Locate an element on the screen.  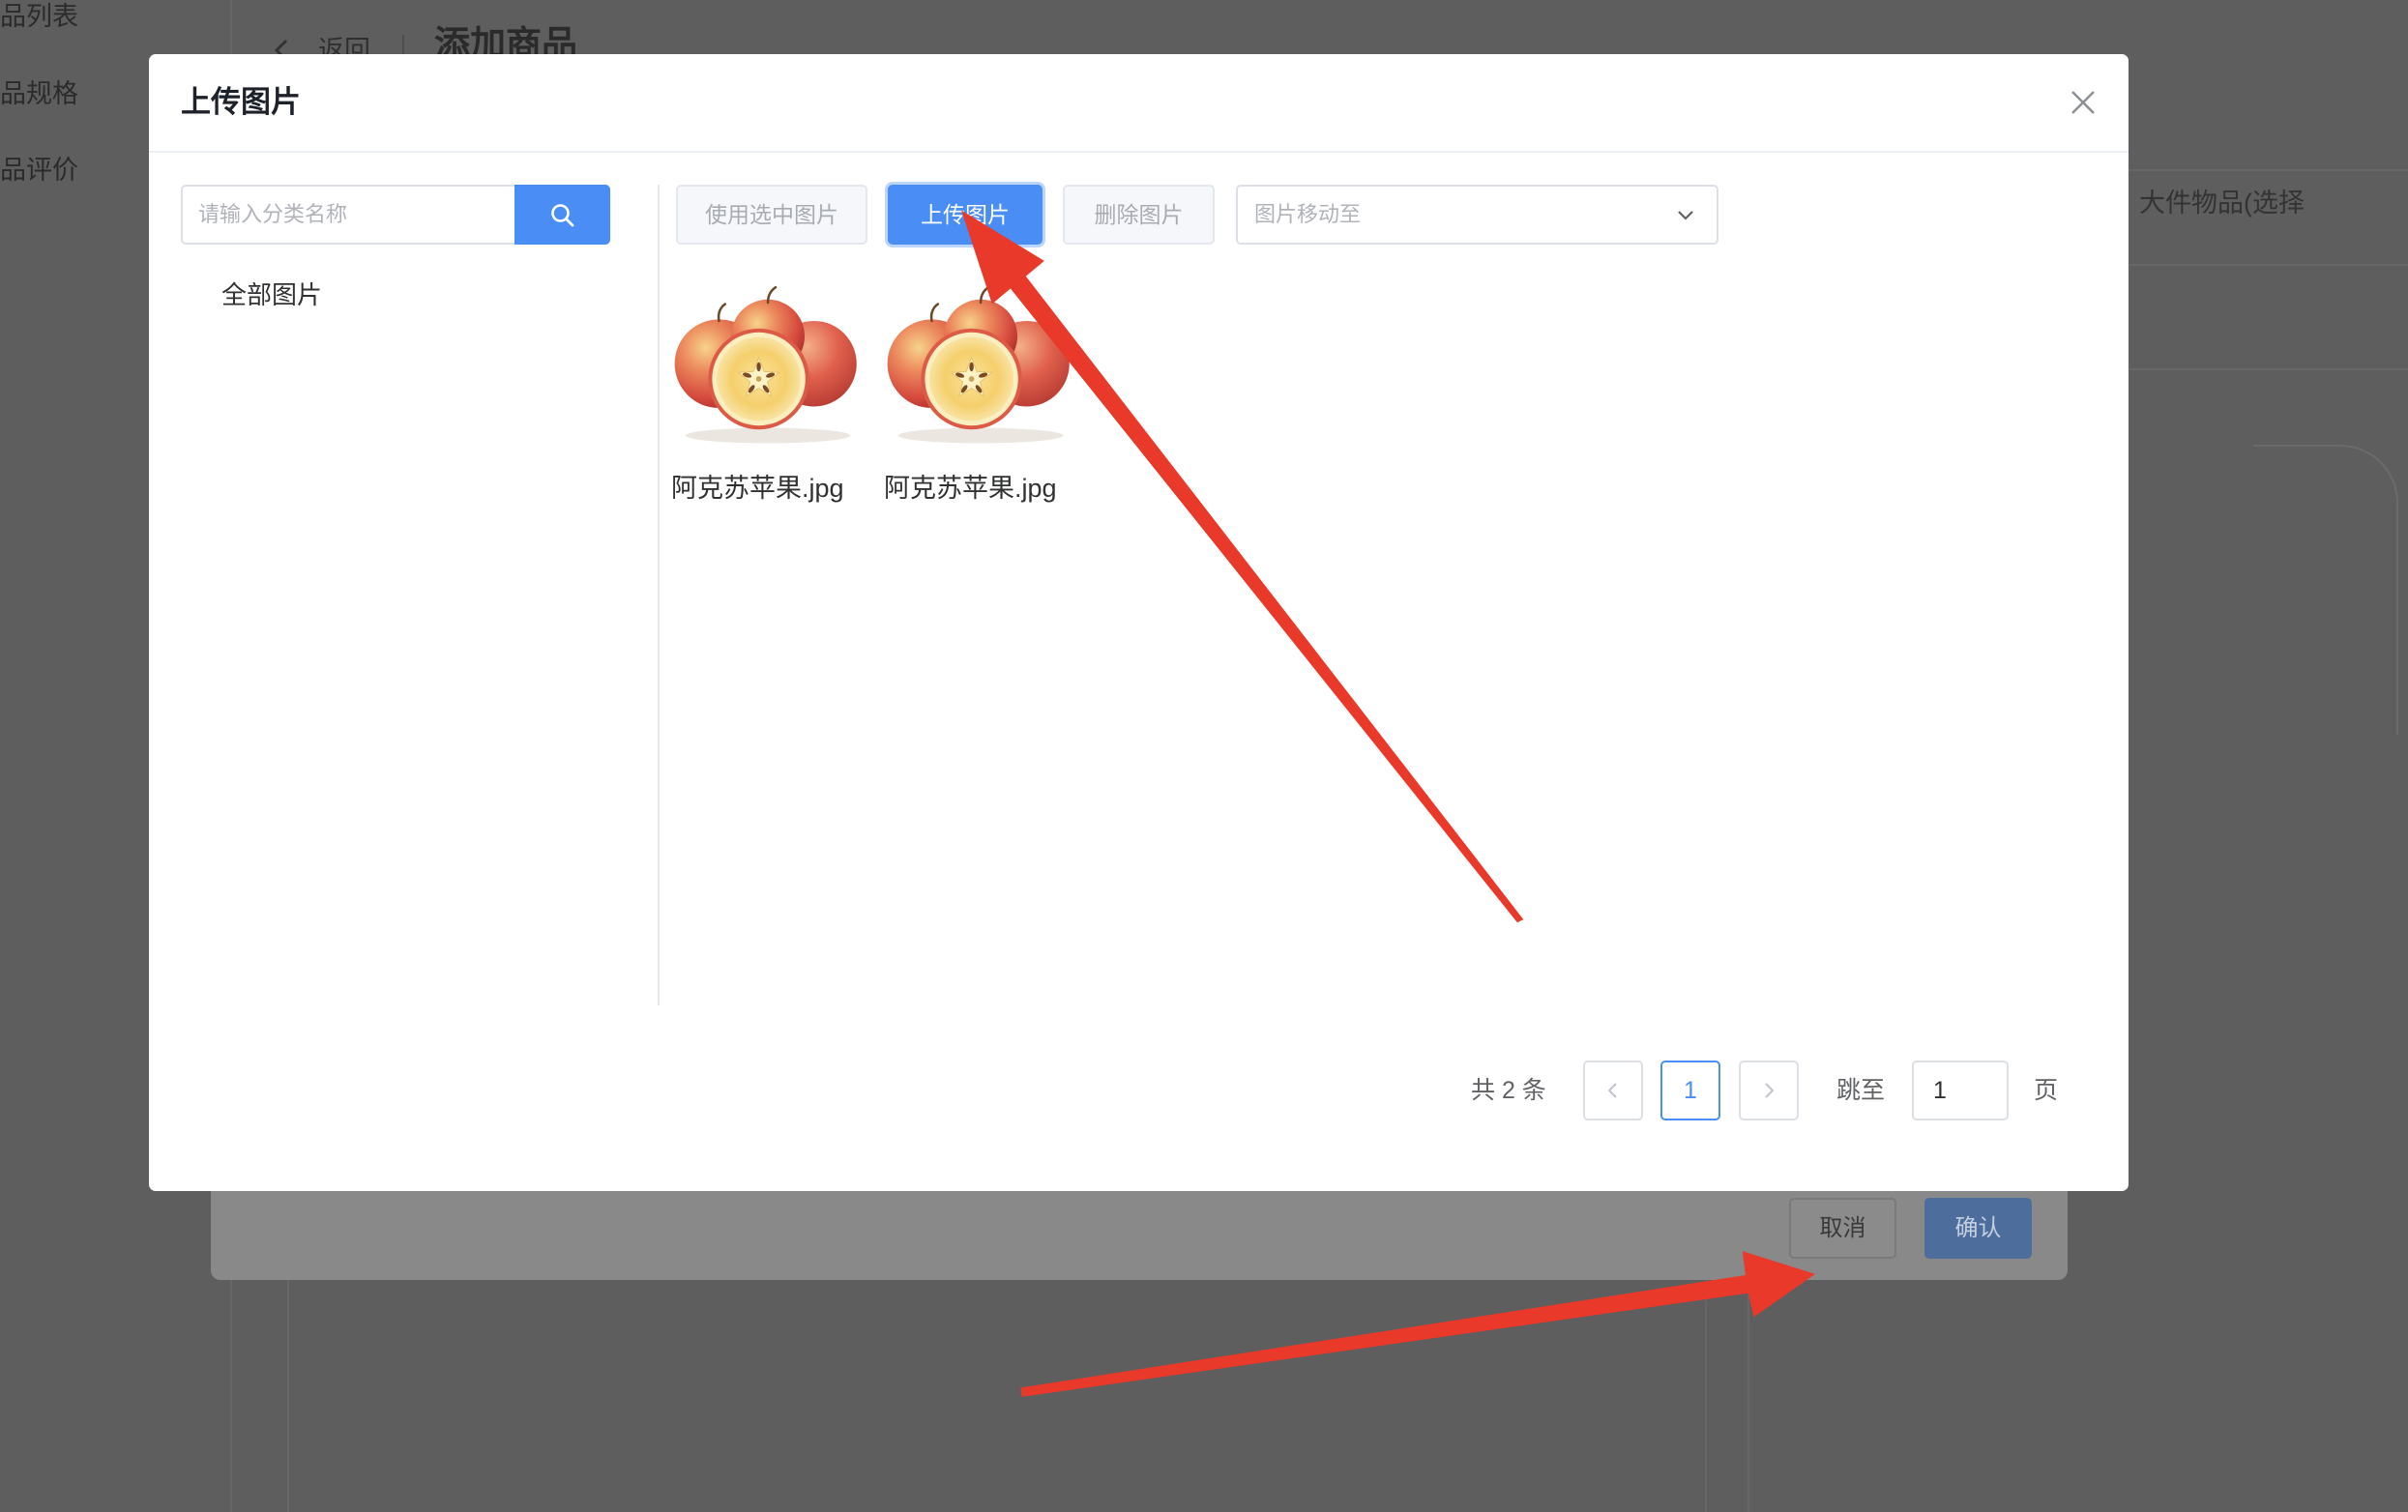
chevron-down-icon is located at coordinates (1685, 215).